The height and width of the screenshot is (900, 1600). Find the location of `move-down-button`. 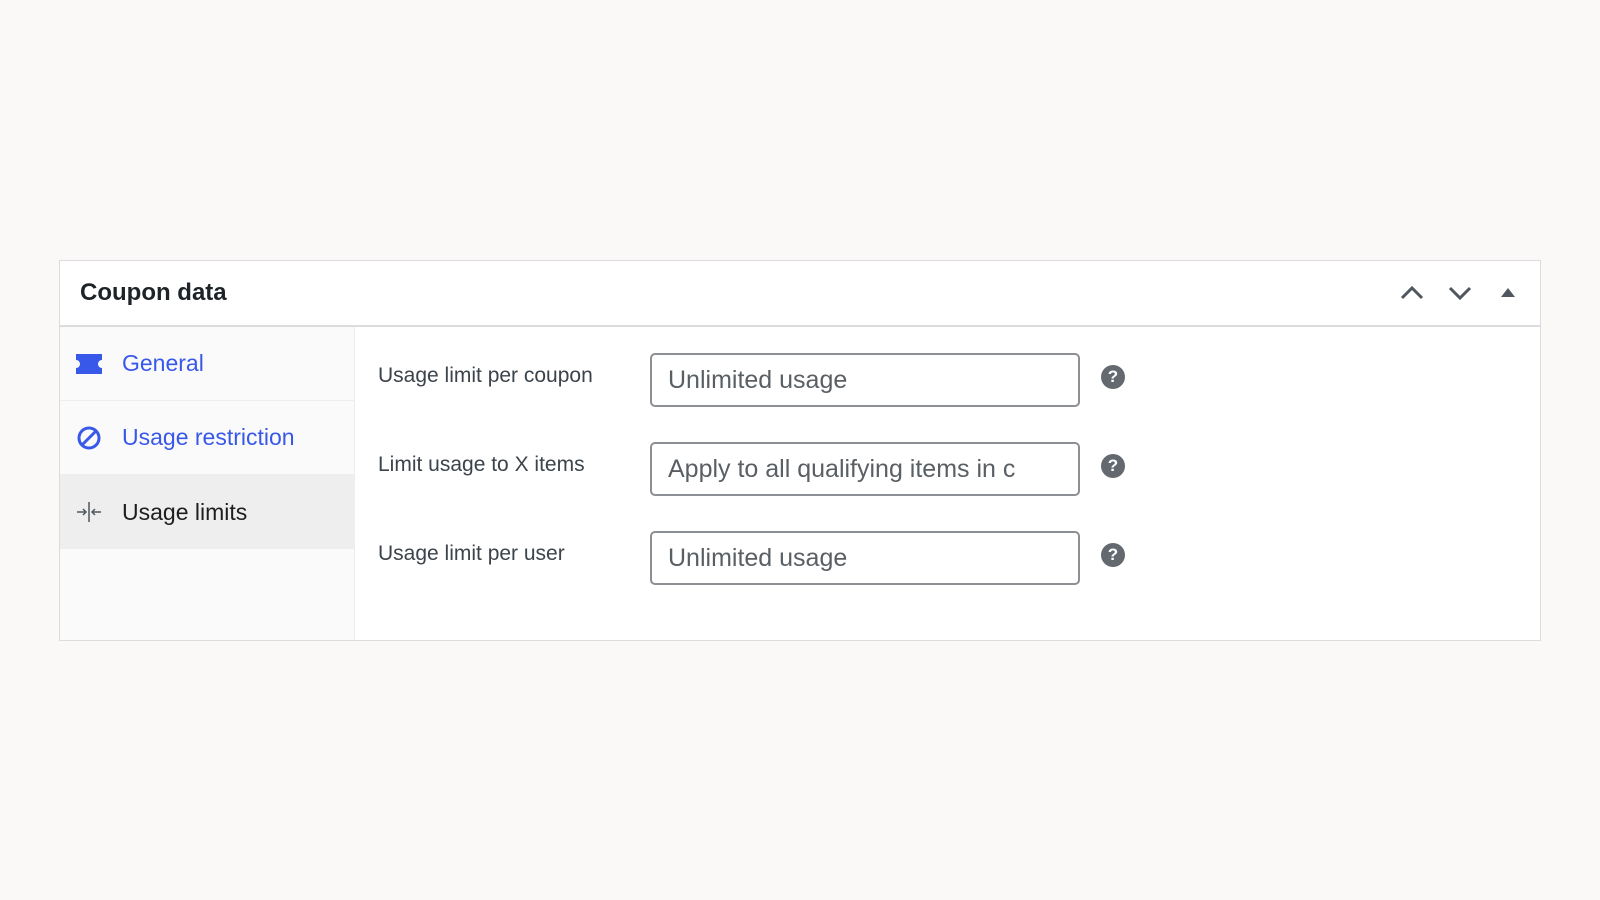

move-down-button is located at coordinates (1460, 293).